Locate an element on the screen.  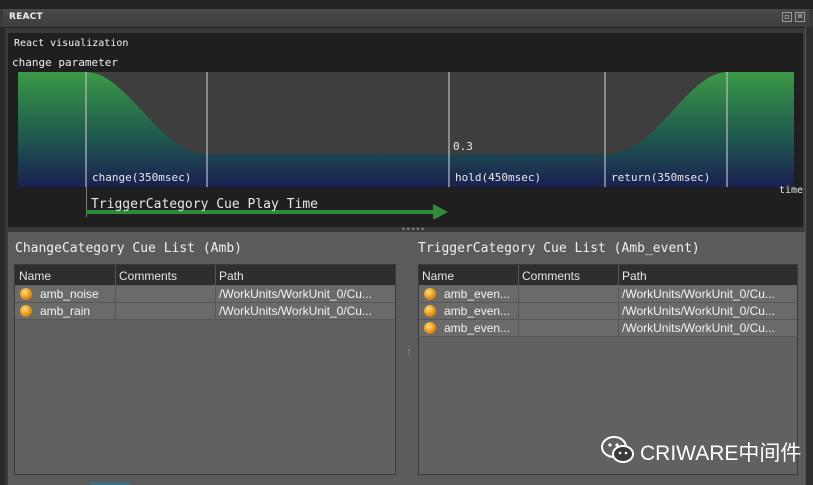
right-dock-edge is located at coordinates (809, 256).